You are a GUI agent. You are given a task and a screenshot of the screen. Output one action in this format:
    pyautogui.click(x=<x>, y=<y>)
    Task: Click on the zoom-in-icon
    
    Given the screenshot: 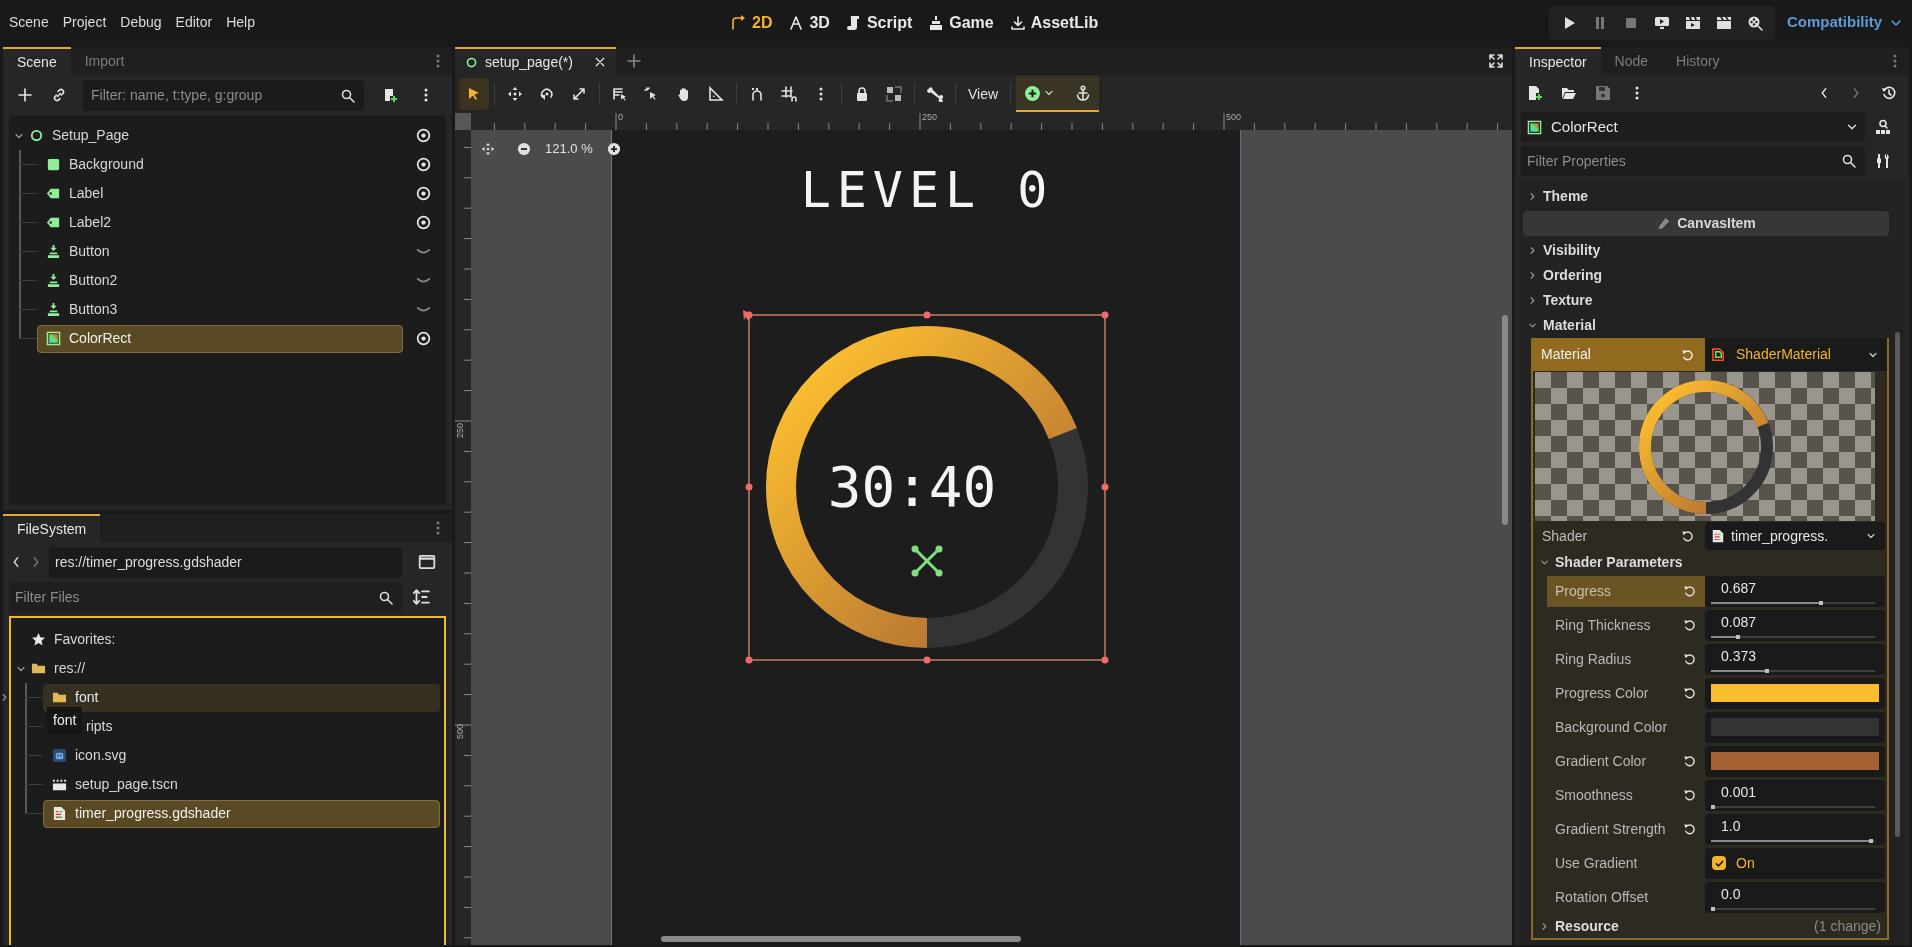 What is the action you would take?
    pyautogui.click(x=613, y=148)
    